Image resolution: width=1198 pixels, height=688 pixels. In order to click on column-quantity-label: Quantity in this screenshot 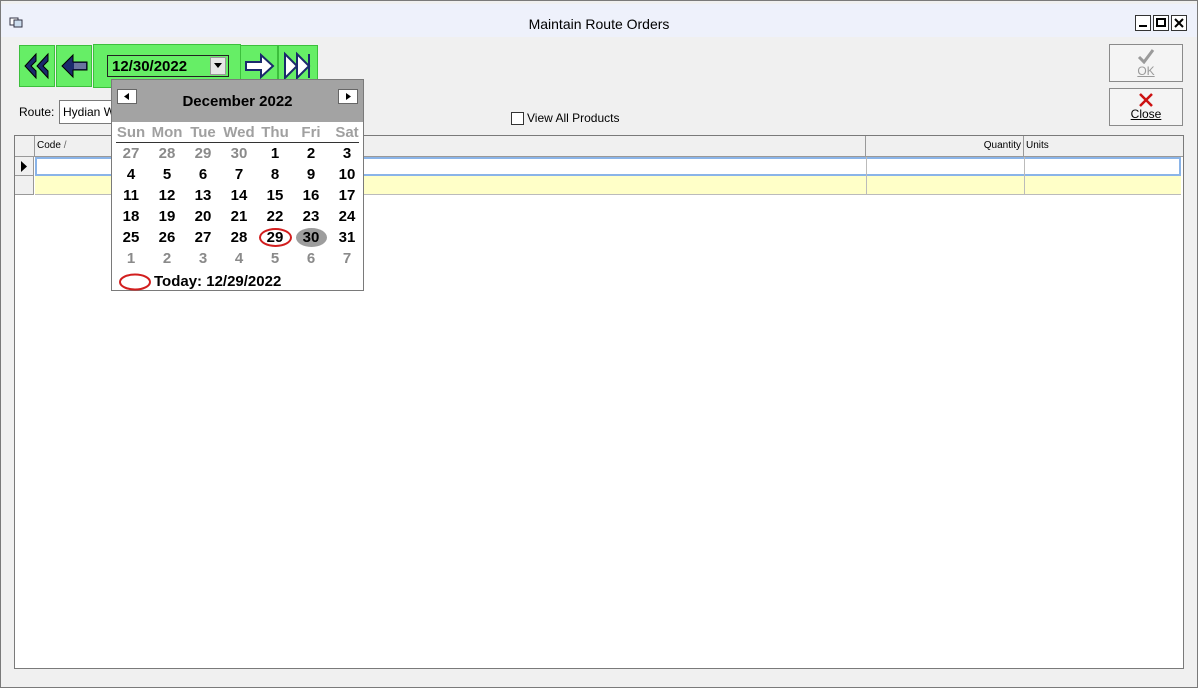, I will do `click(1002, 145)`.